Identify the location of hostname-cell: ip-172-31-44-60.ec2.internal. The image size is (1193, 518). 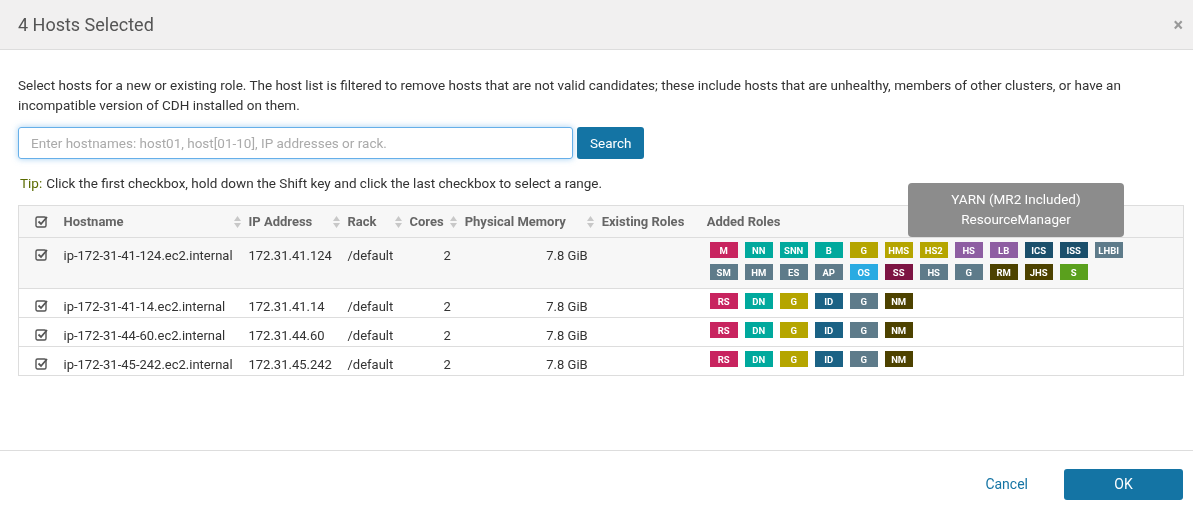
(144, 336).